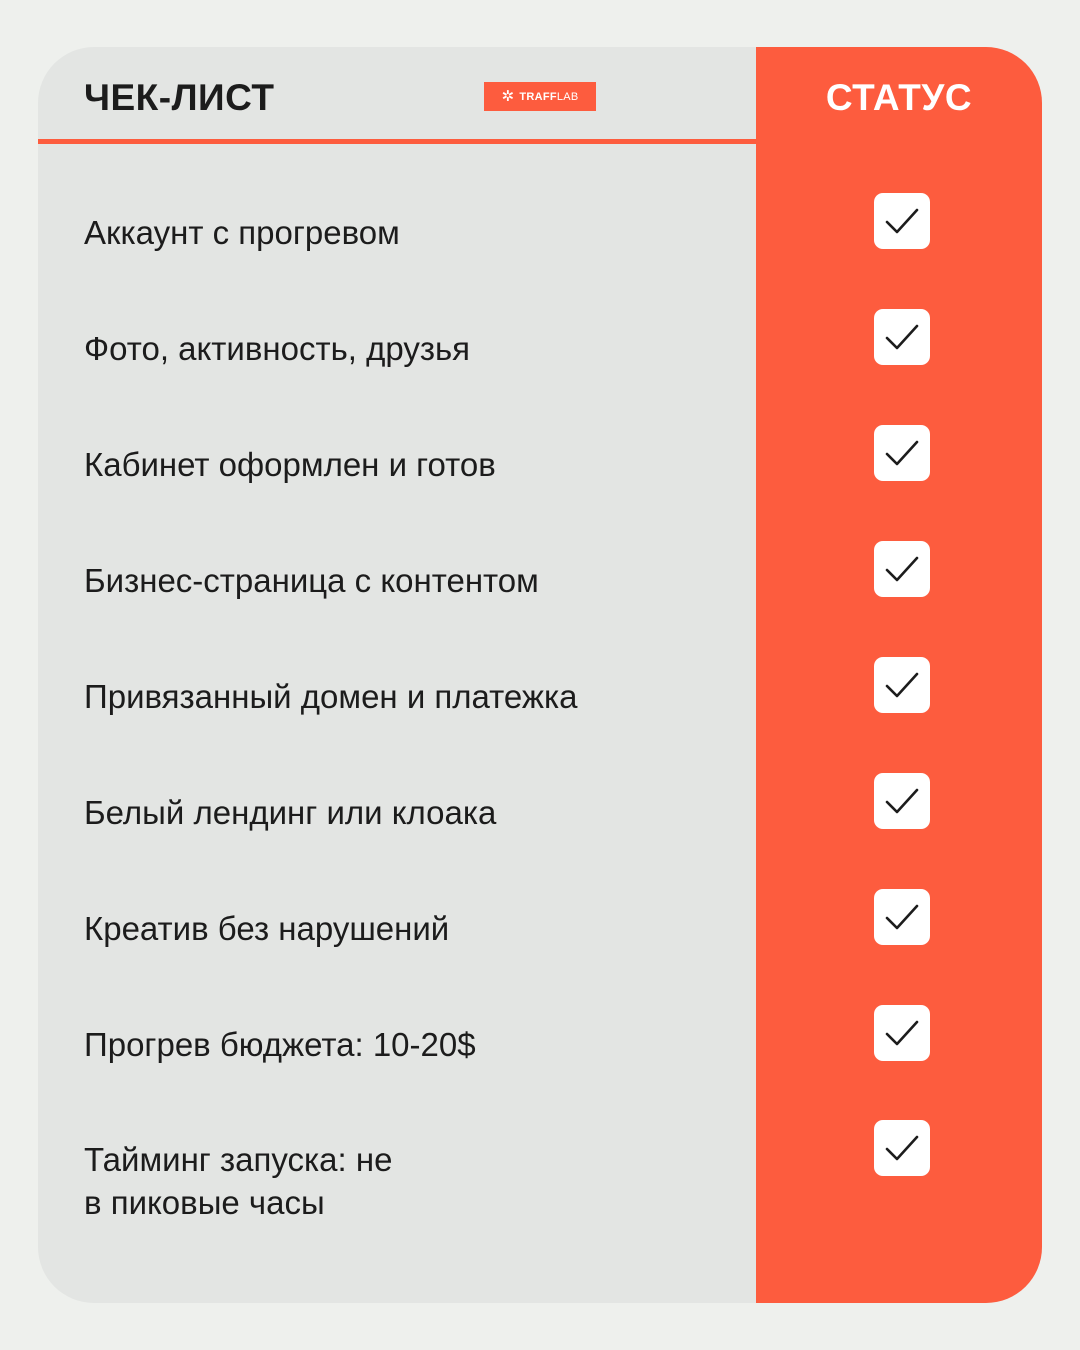 The height and width of the screenshot is (1350, 1080). What do you see at coordinates (280, 1044) in the screenshot?
I see `item-label: Прогрев бюджета: 10-20$` at bounding box center [280, 1044].